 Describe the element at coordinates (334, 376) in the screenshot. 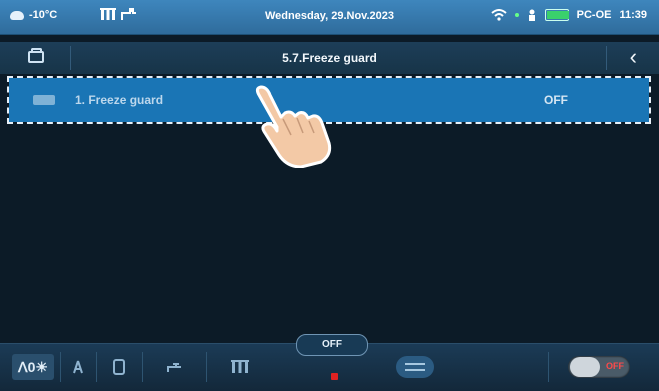

I see `status-led` at that location.